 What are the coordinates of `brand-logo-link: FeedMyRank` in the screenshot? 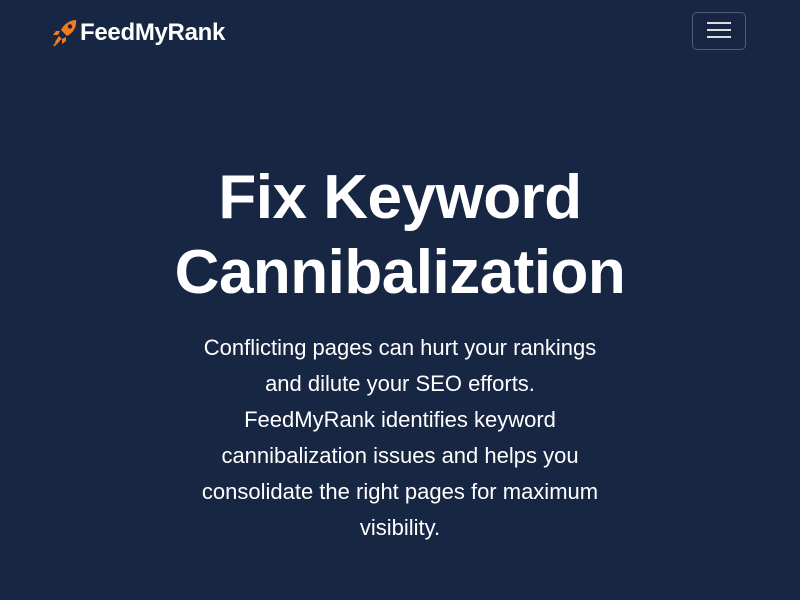 It's located at (138, 33).